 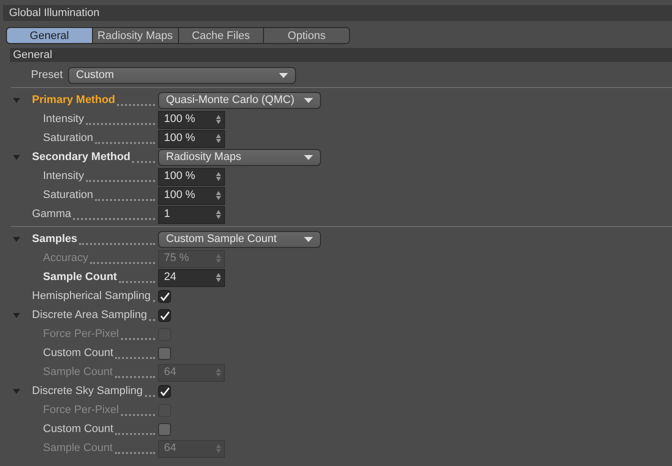 I want to click on field-label: Samples, so click(x=55, y=240).